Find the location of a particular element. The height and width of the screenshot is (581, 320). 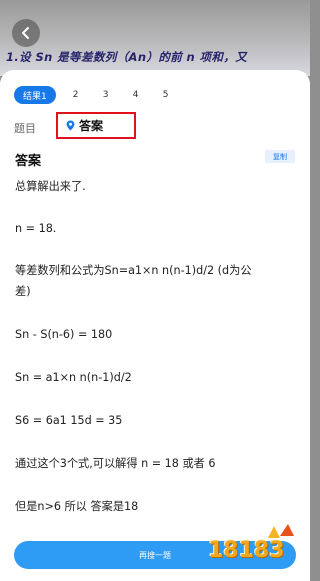

site-watermark: 18183 is located at coordinates (258, 547).